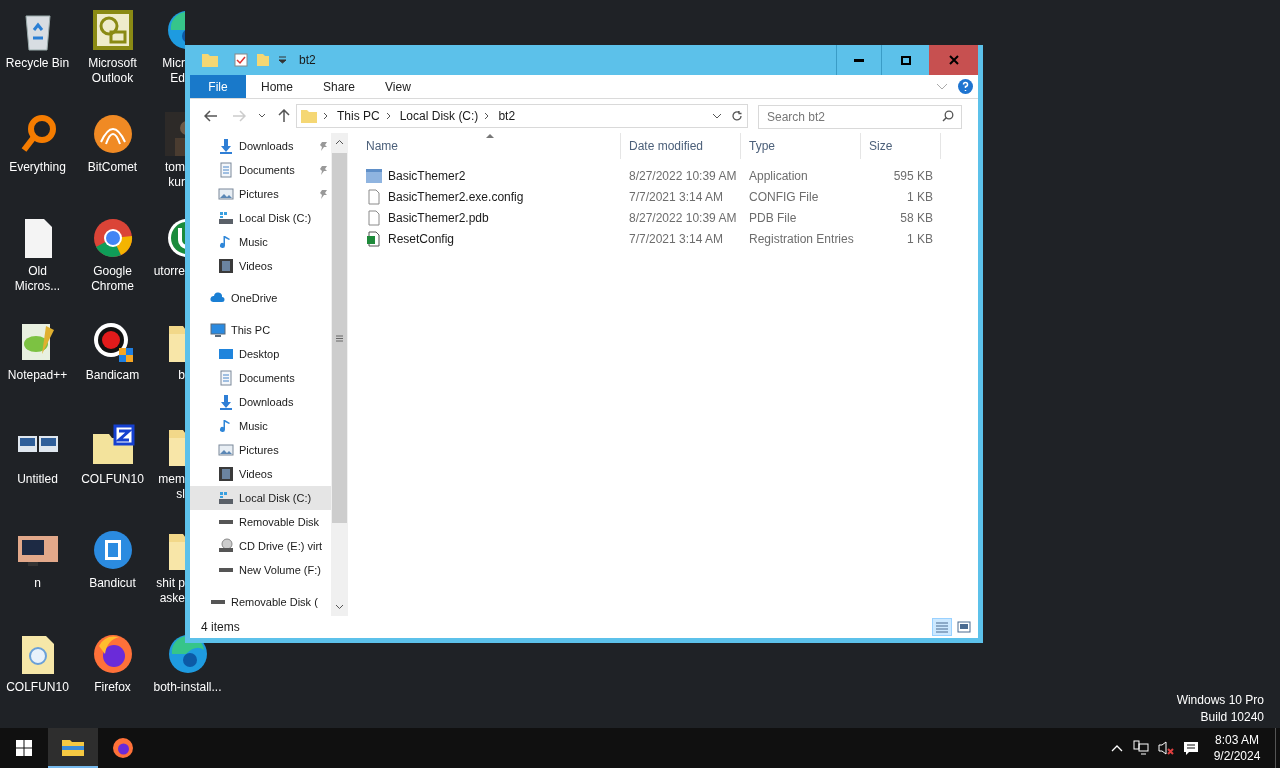 This screenshot has width=1280, height=768. I want to click on table-cell-text: 8/27/2022 10:39 AM, so click(683, 218).